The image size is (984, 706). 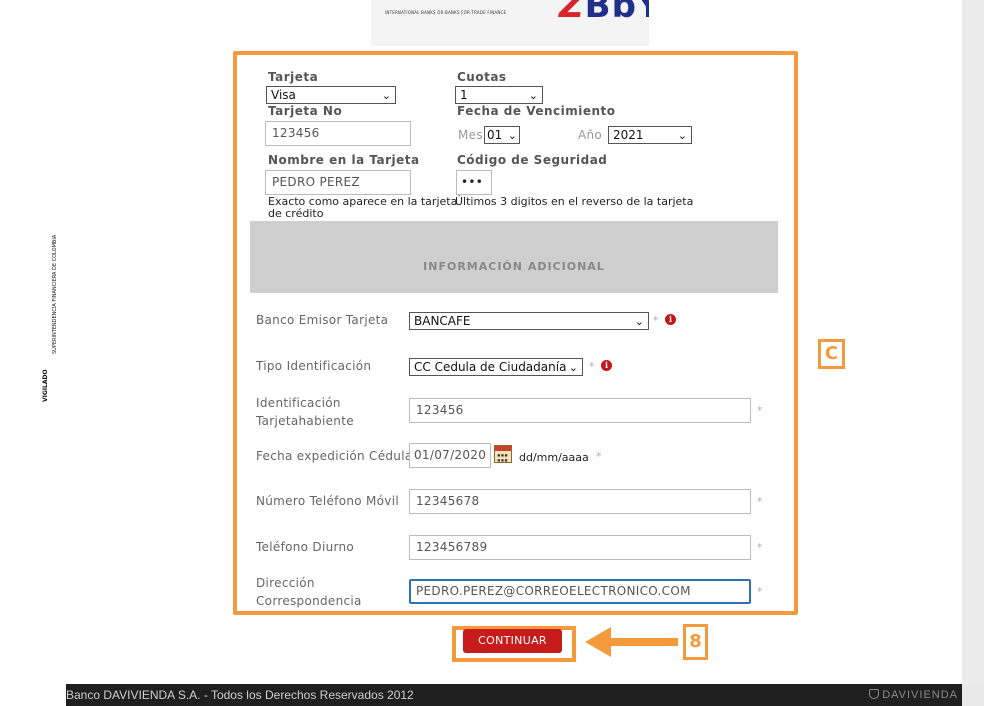 I want to click on identificacion-label-line2: Tarjetahabiente, so click(x=305, y=421).